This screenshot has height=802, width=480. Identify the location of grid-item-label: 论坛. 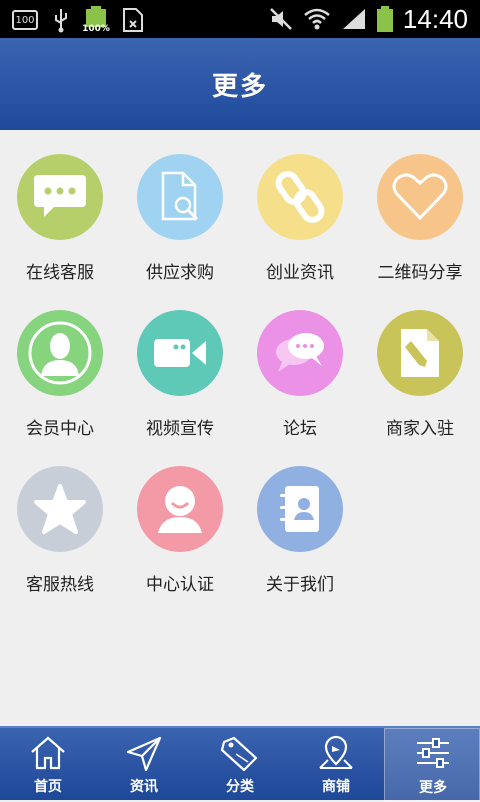
(300, 429).